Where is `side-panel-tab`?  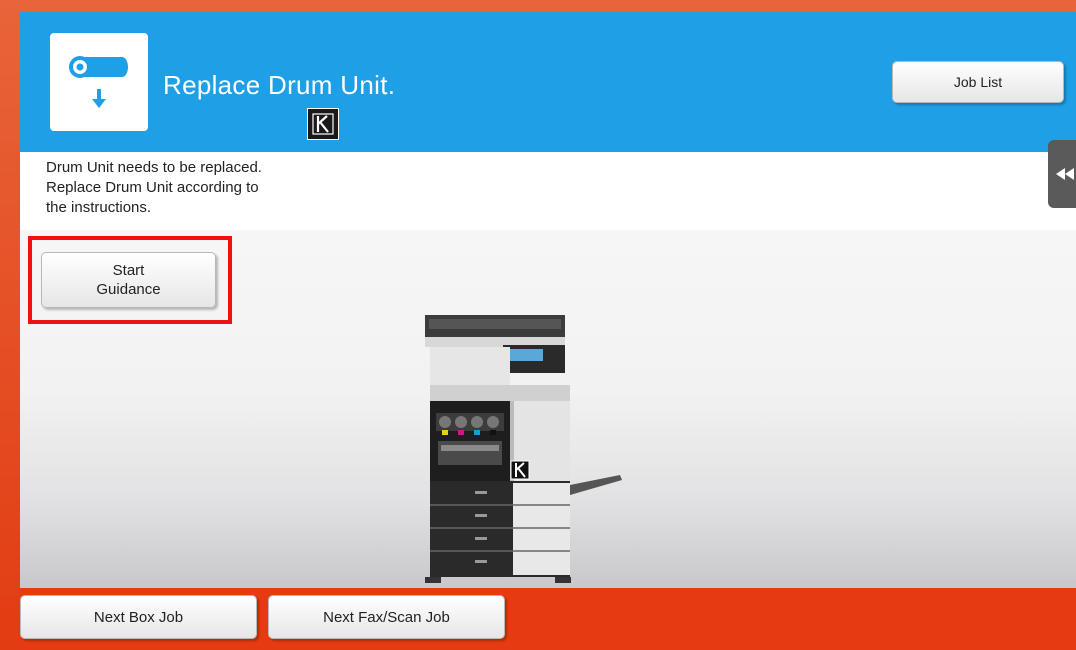 side-panel-tab is located at coordinates (1062, 174).